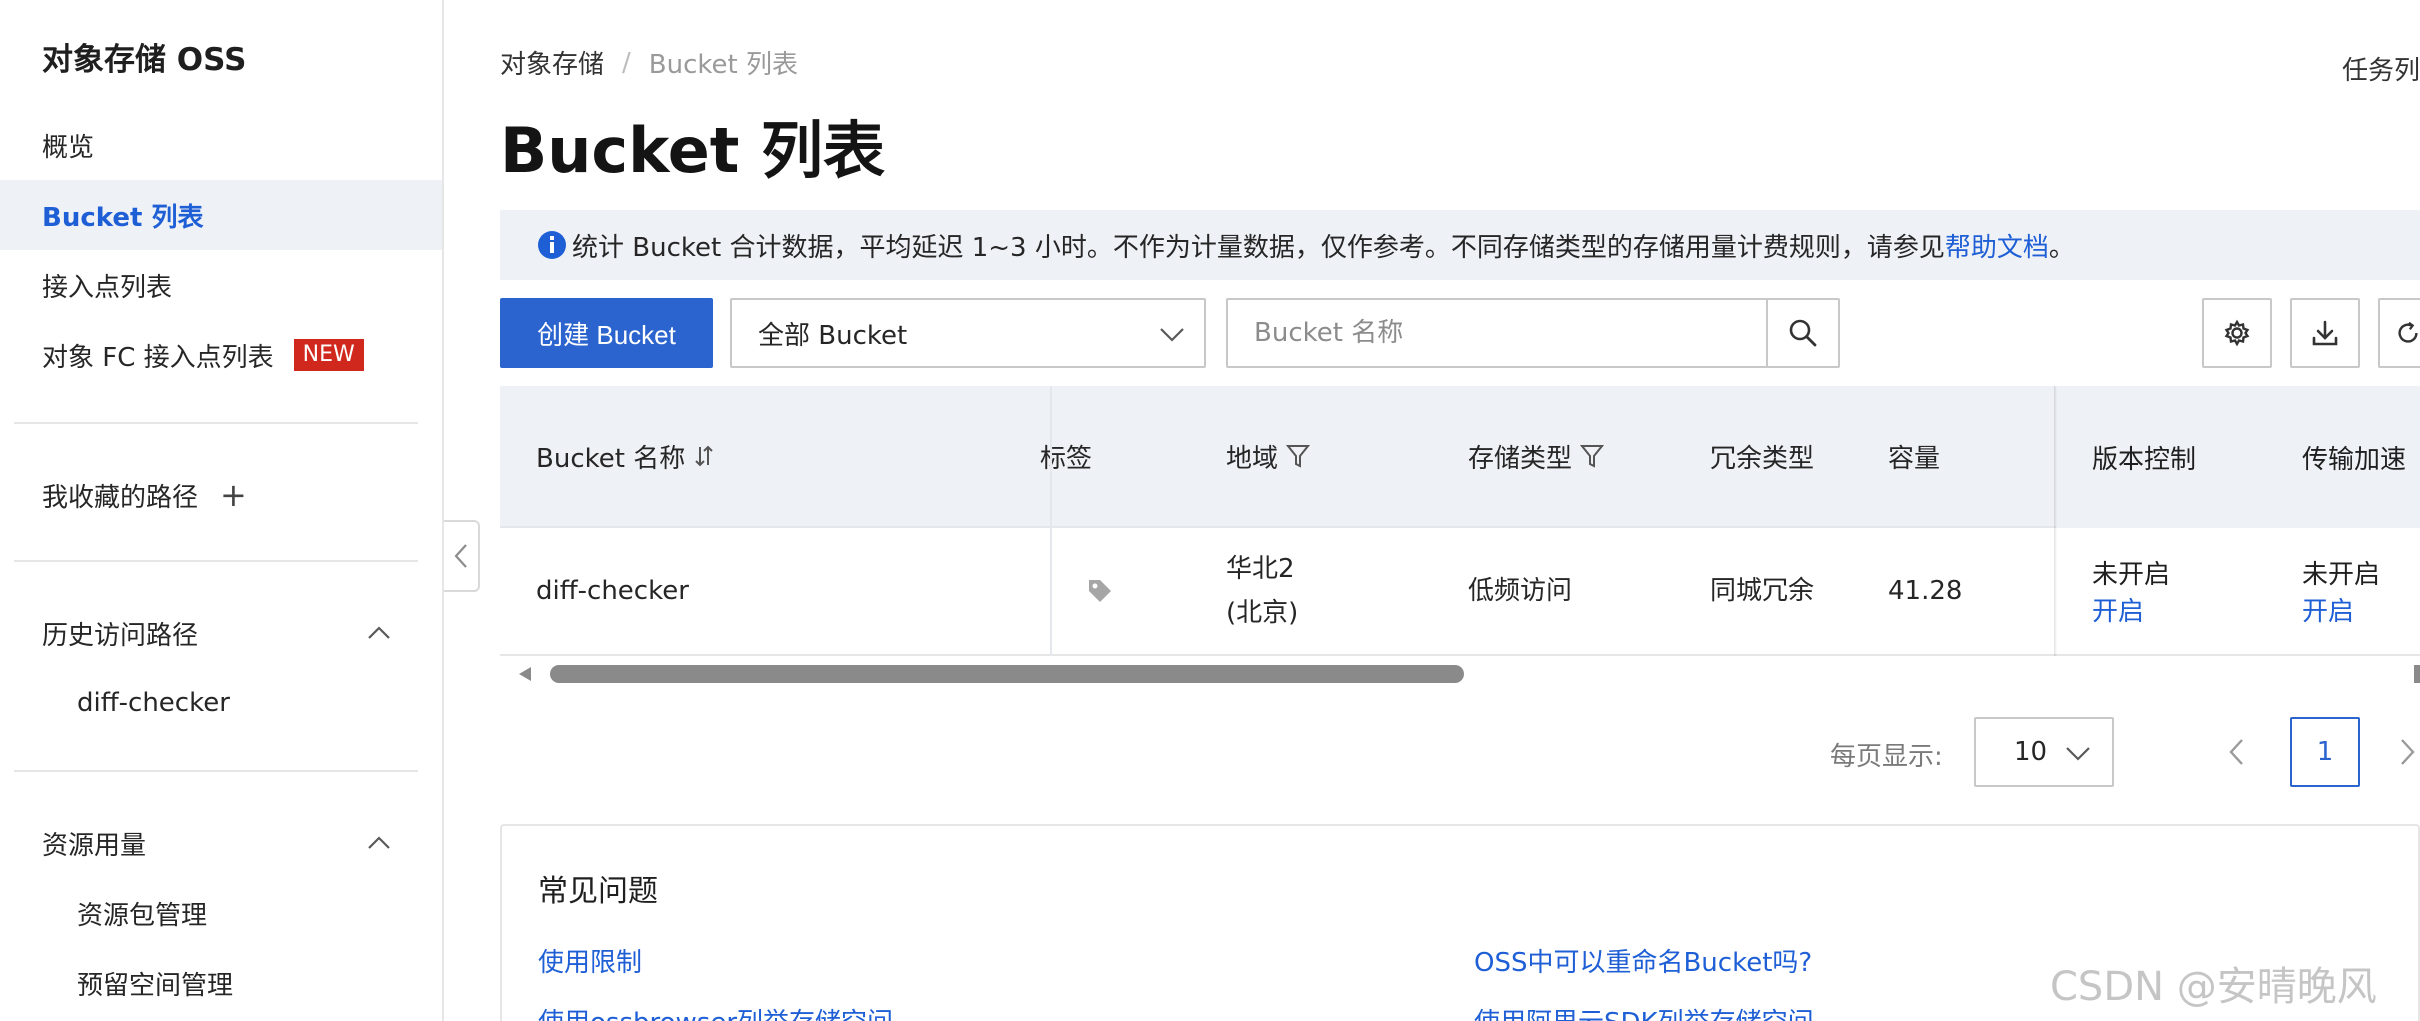 The image size is (2420, 1021). What do you see at coordinates (1644, 1011) in the screenshot?
I see `faq-link: 使用阿里云SDK列举存储空间` at bounding box center [1644, 1011].